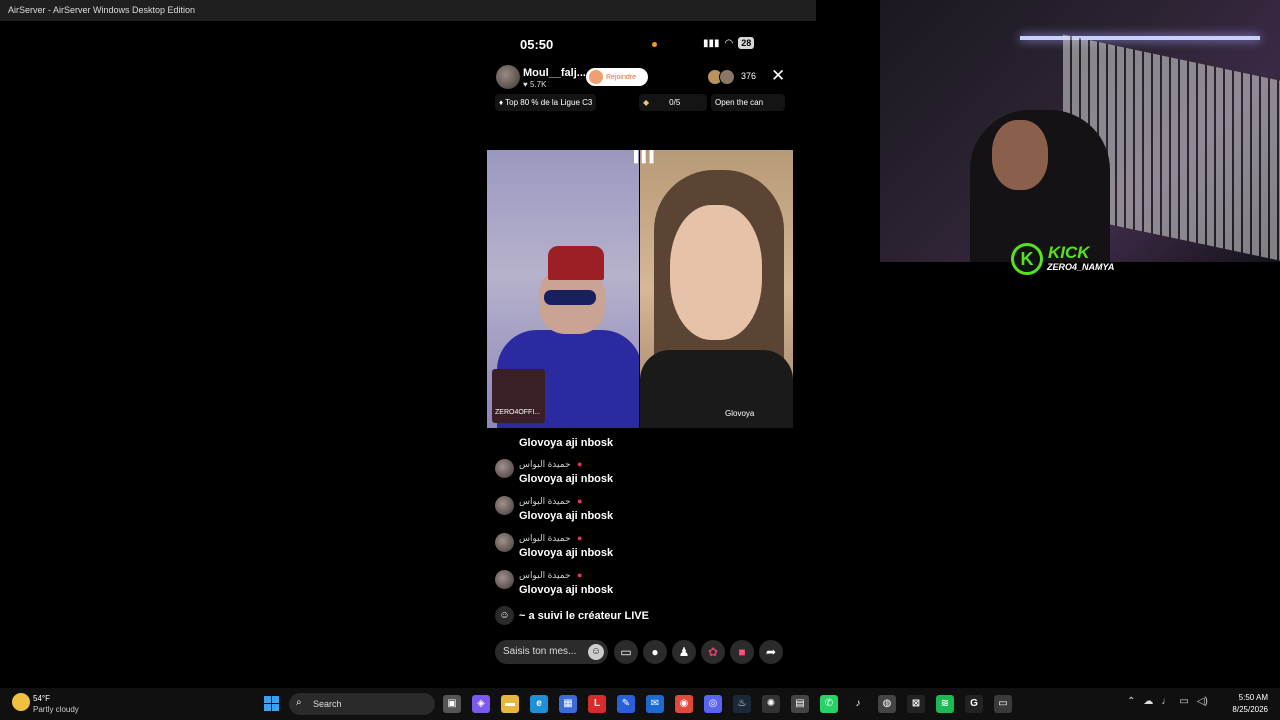  What do you see at coordinates (299, 702) in the screenshot?
I see `search-icon: ⌕` at bounding box center [299, 702].